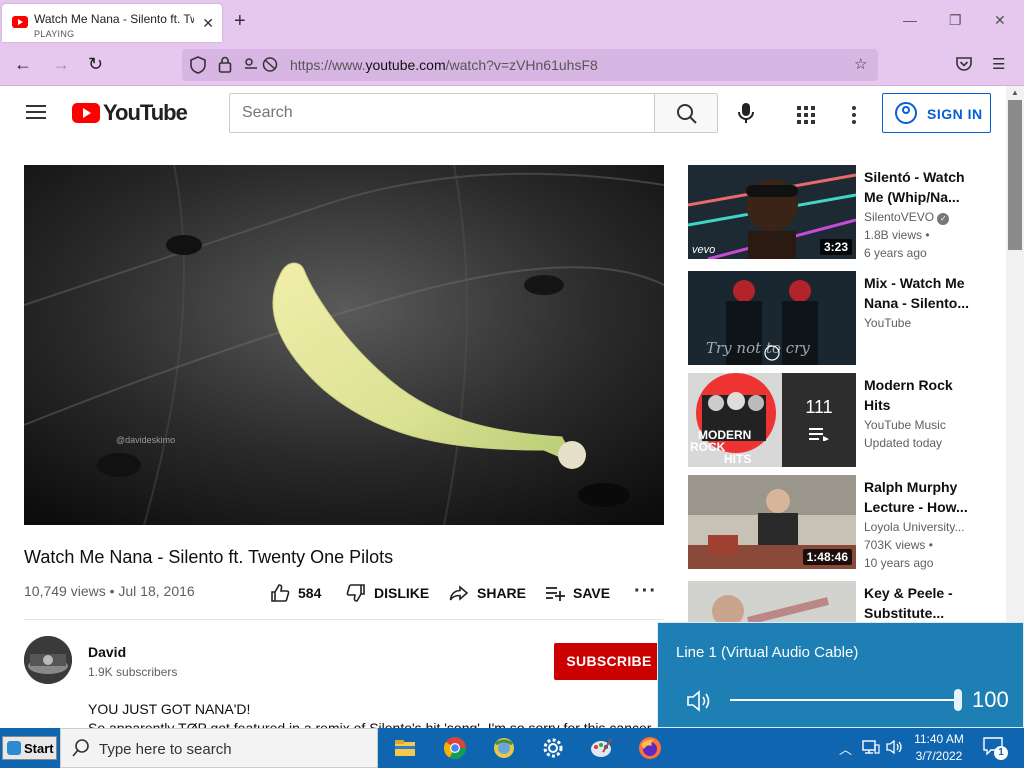  Describe the element at coordinates (767, 652) in the screenshot. I see `audio-device-name: Line 1 (Virtual Audio Cable)` at that location.